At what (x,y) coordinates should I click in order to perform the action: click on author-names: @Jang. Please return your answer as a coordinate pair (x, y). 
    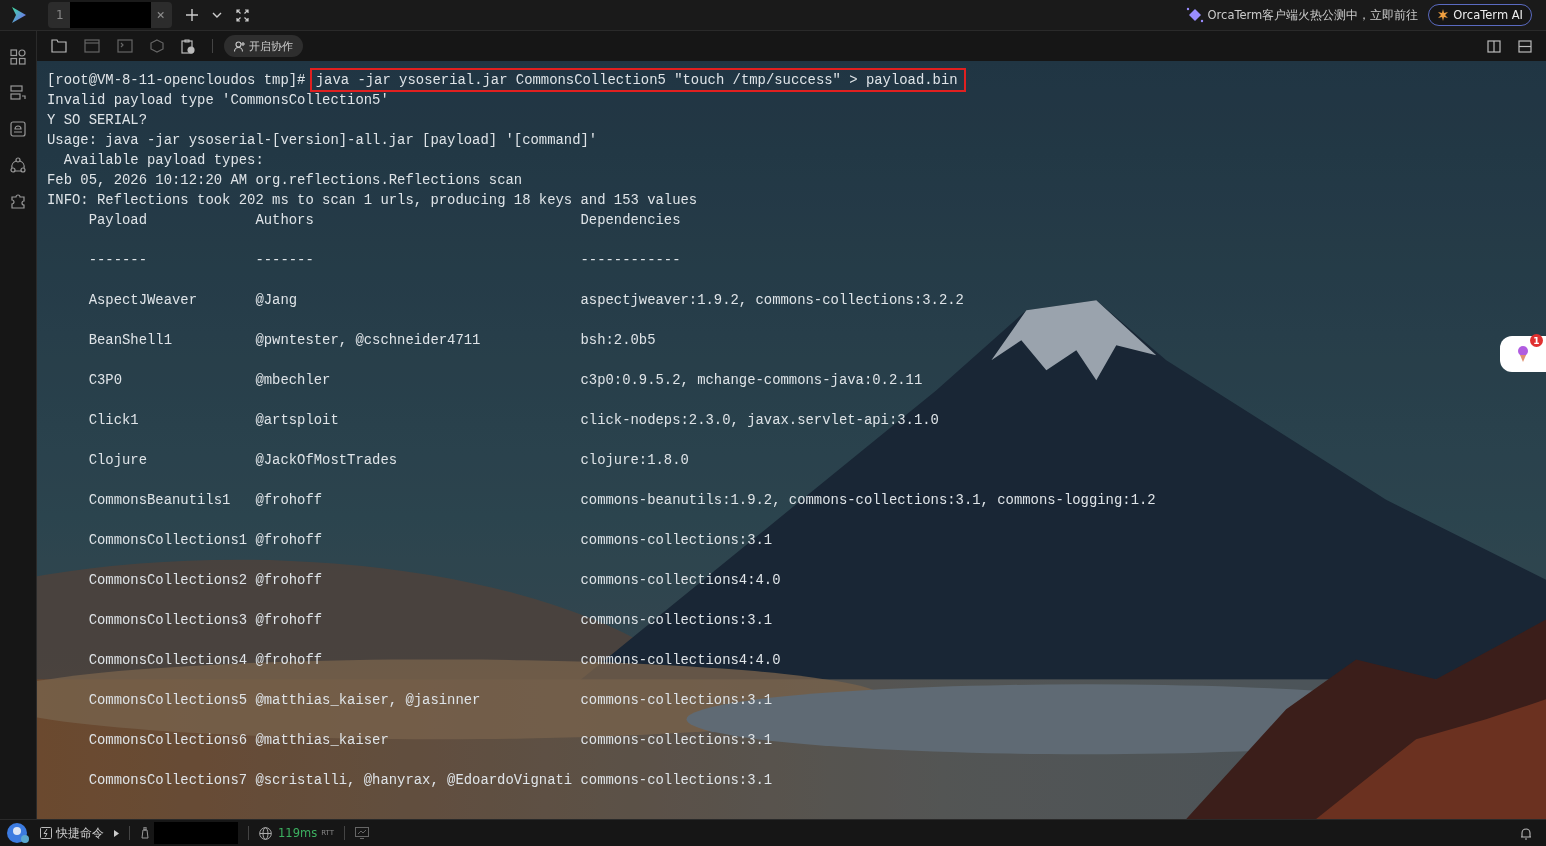
    Looking at the image, I should click on (277, 300).